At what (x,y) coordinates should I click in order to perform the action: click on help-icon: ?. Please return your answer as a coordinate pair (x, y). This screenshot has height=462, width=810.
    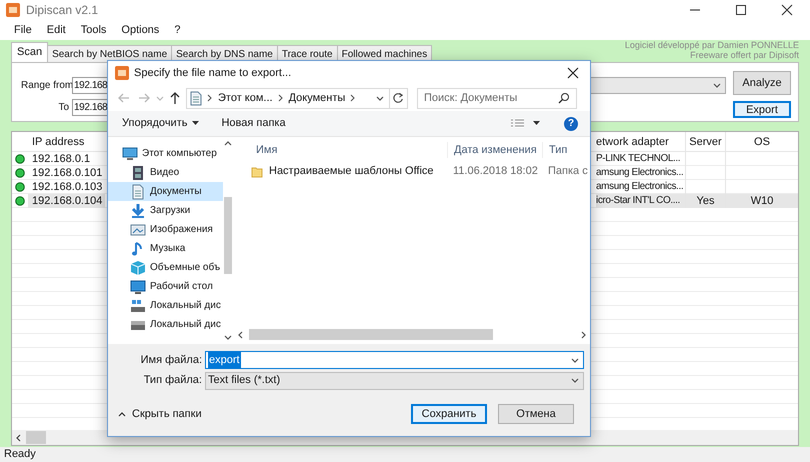
    Looking at the image, I should click on (571, 123).